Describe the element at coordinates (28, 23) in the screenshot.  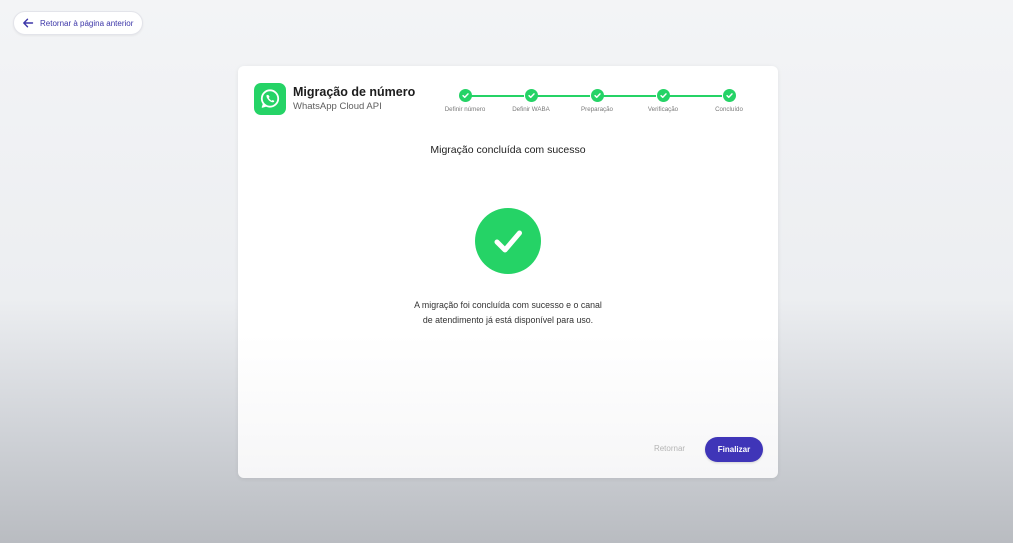
I see `arrow-left-icon` at that location.